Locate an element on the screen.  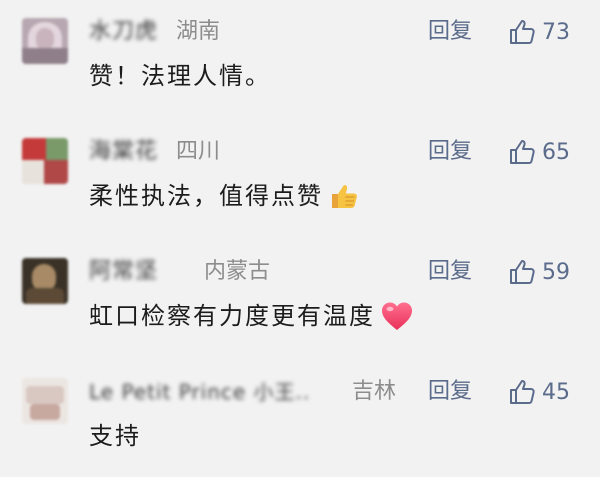
user-region: 湖南 is located at coordinates (198, 31).